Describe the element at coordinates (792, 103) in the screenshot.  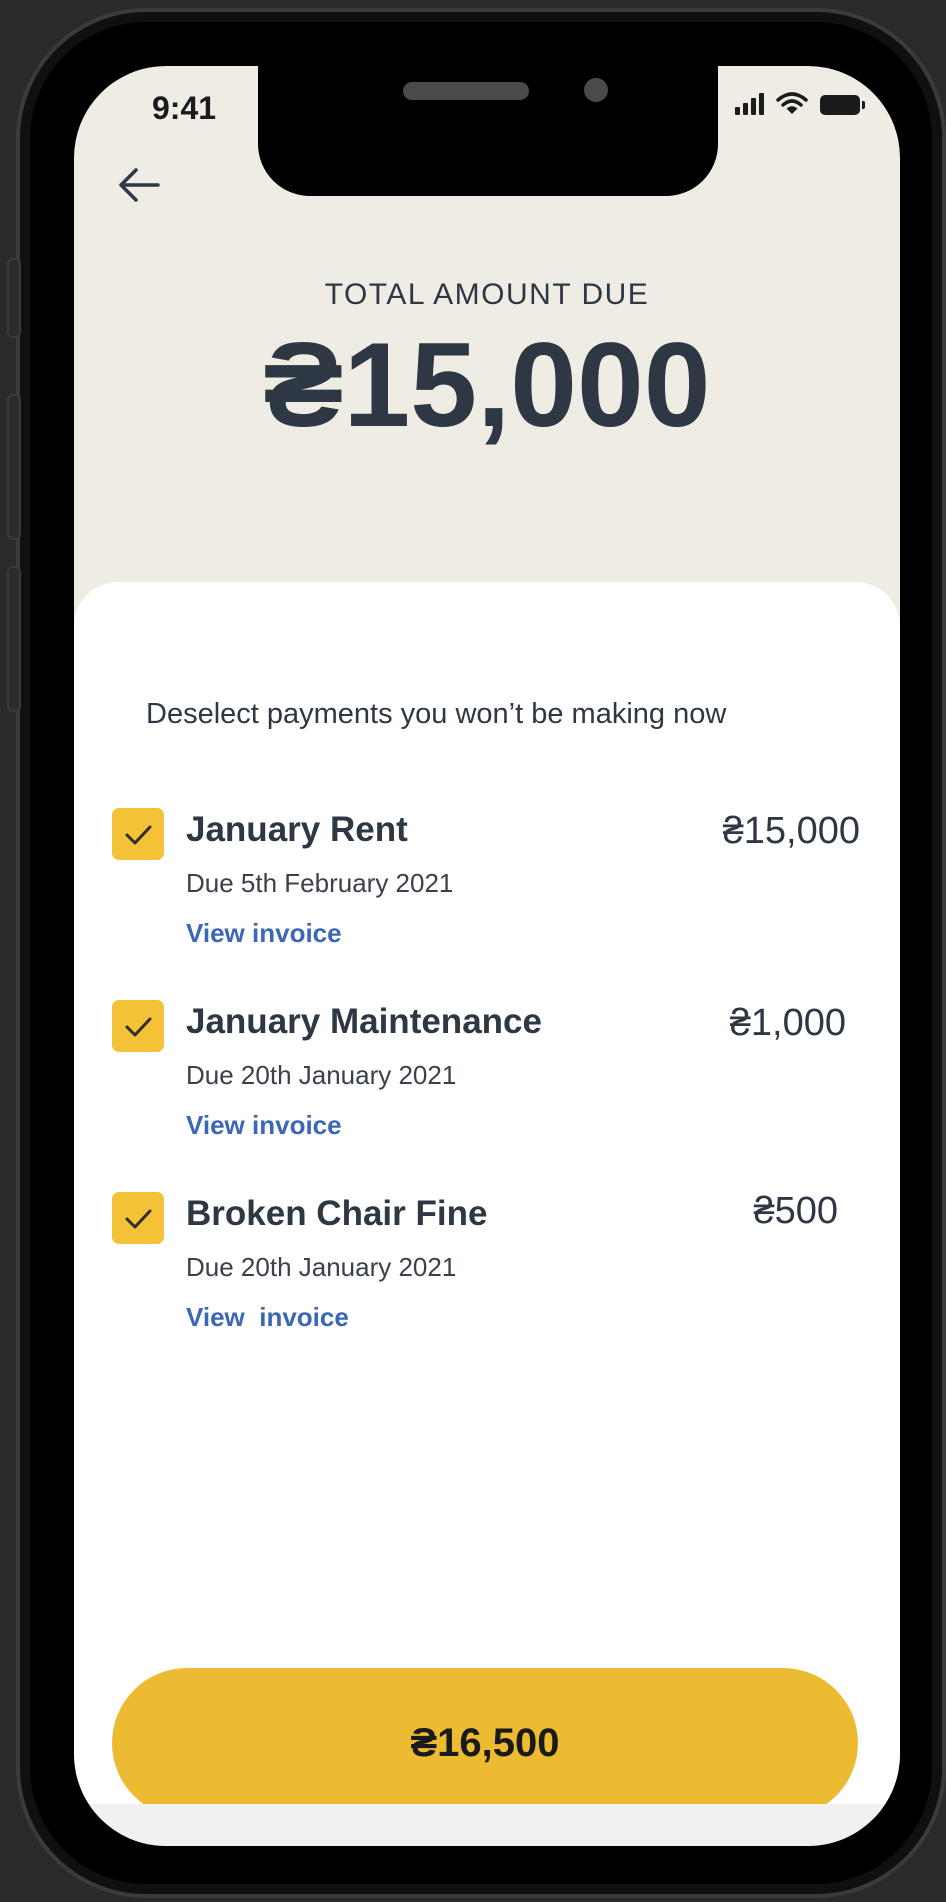
I see `wifi-icon` at that location.